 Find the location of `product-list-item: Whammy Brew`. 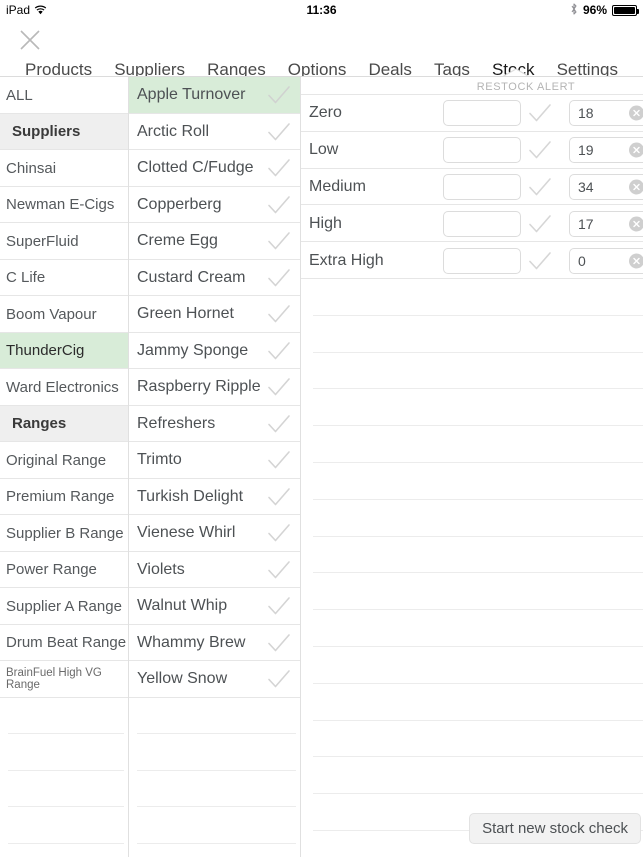

product-list-item: Whammy Brew is located at coordinates (214, 643).